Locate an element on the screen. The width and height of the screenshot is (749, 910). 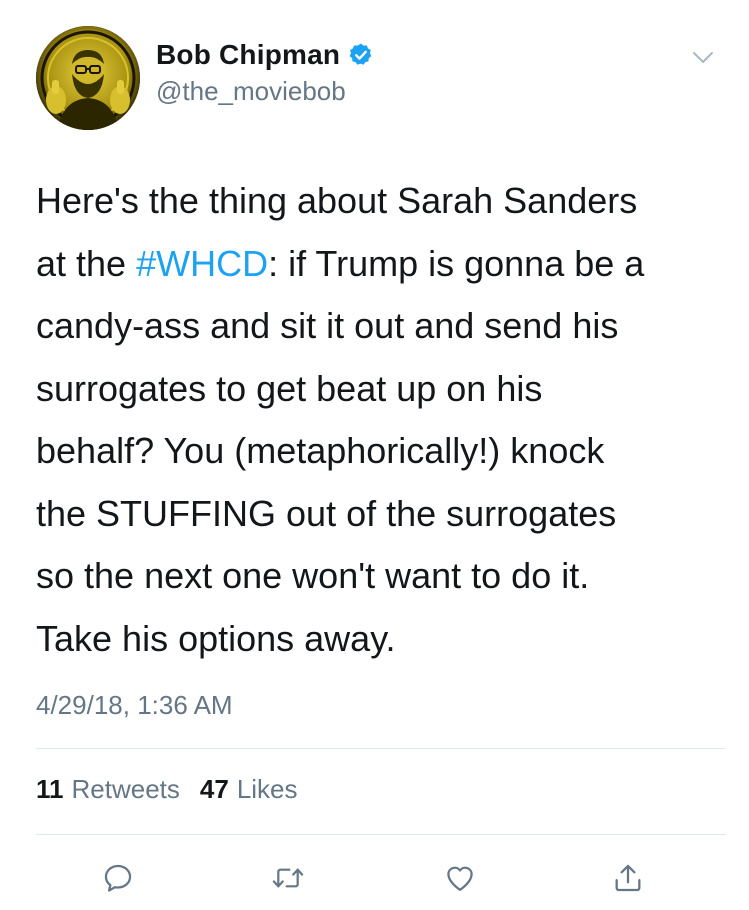
avatar is located at coordinates (88, 78).